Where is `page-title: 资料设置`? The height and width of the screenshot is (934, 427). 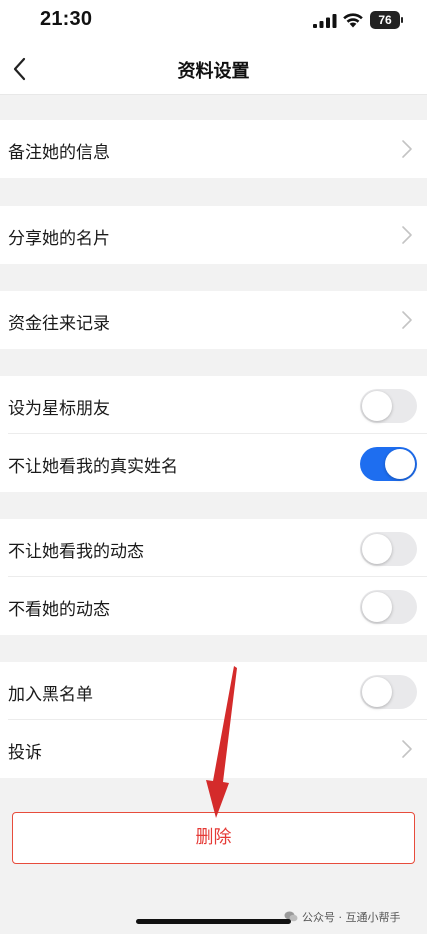 page-title: 资料设置 is located at coordinates (213, 71).